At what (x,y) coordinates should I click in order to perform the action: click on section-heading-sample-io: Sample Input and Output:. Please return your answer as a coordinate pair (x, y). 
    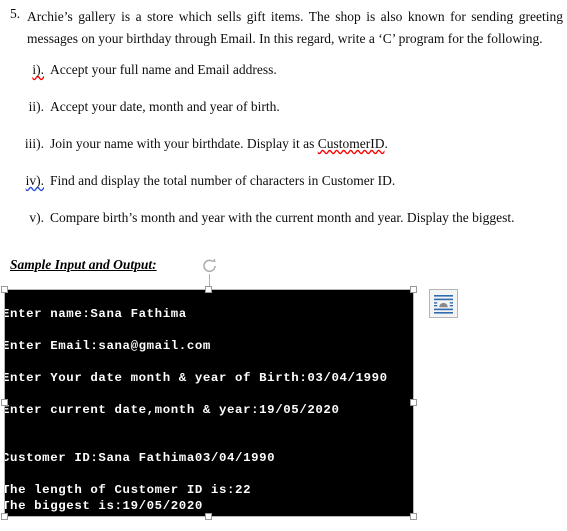
    Looking at the image, I should click on (83, 264).